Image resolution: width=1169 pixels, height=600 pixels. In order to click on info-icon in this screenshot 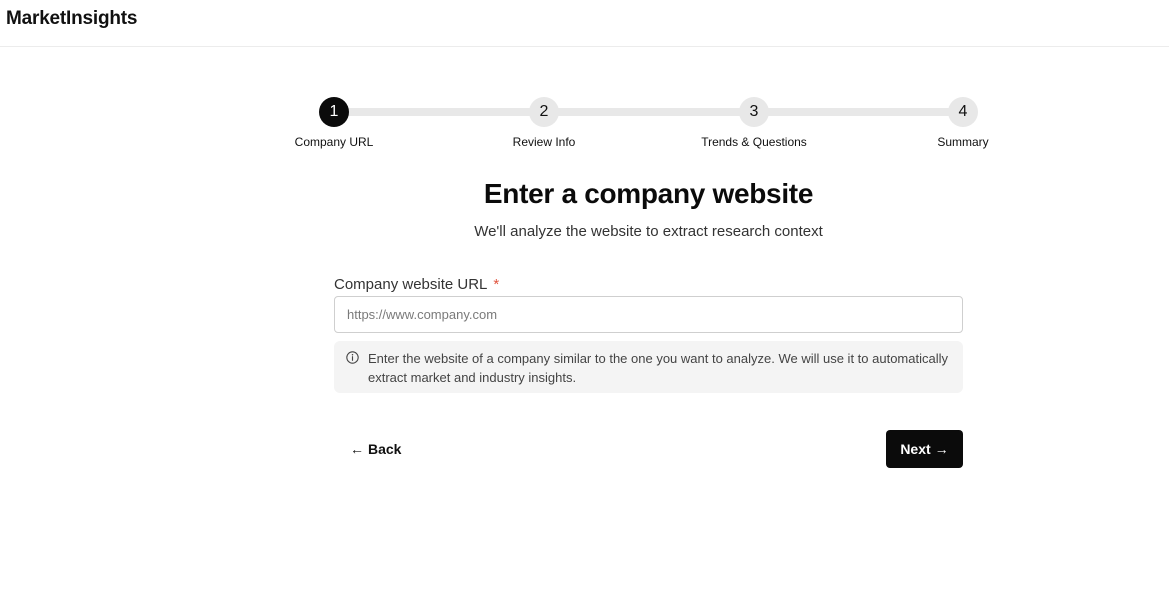, I will do `click(352, 357)`.